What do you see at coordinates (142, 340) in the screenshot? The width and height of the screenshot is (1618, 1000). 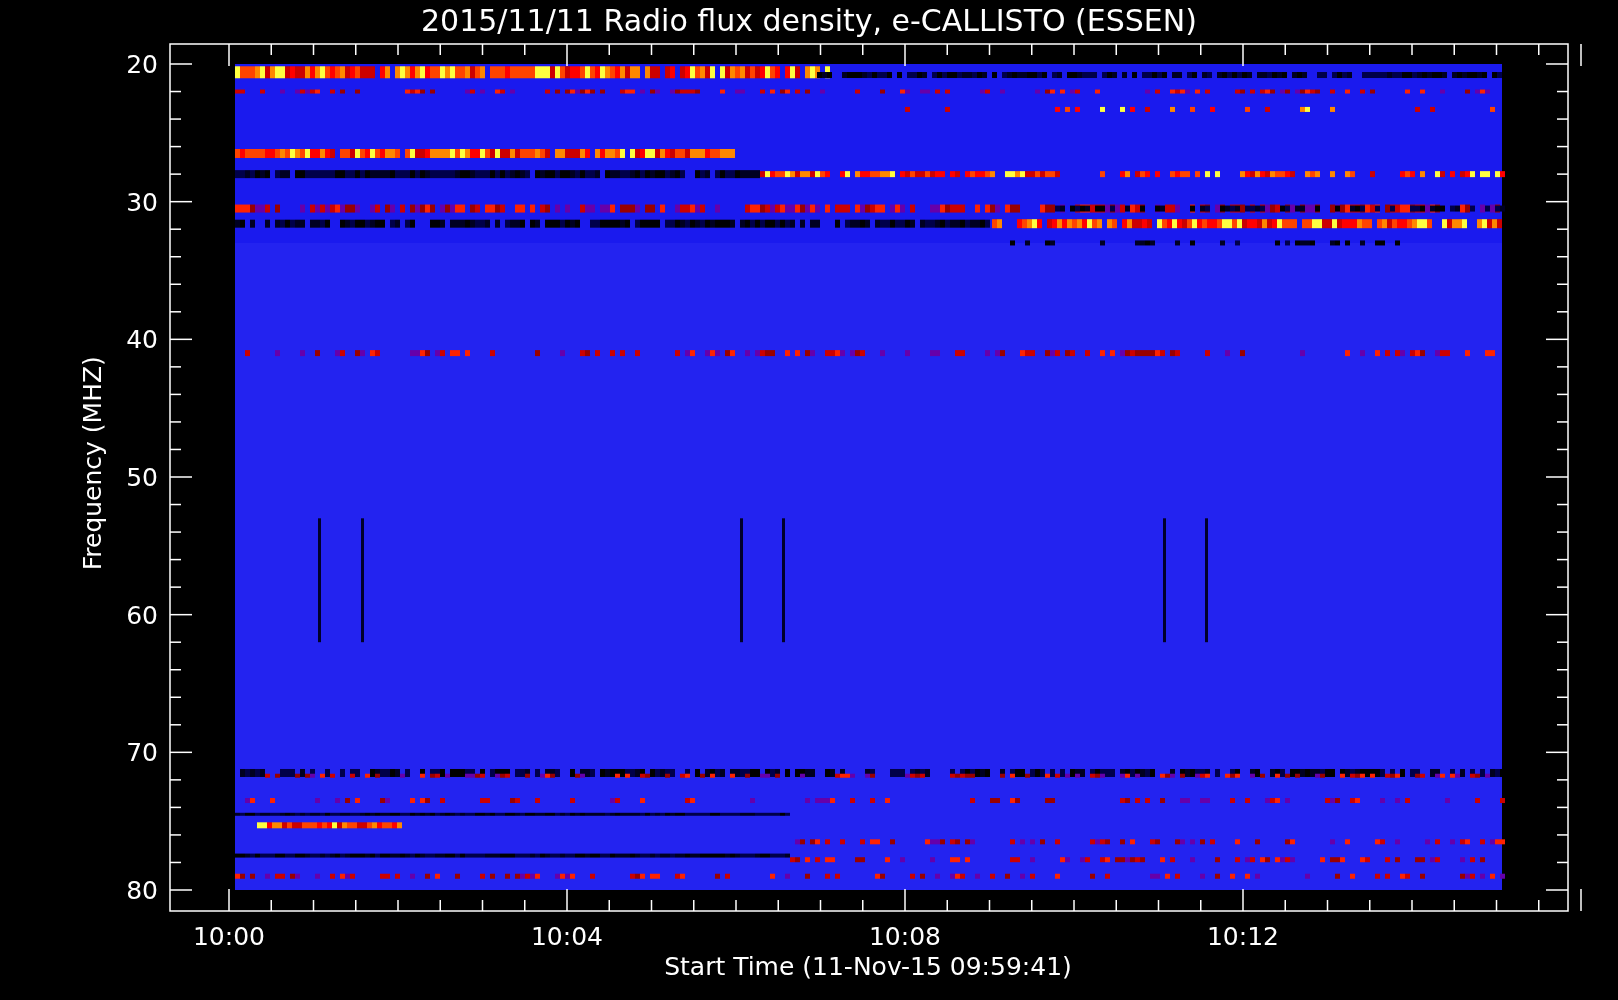 I see `y-tick-label: 40` at bounding box center [142, 340].